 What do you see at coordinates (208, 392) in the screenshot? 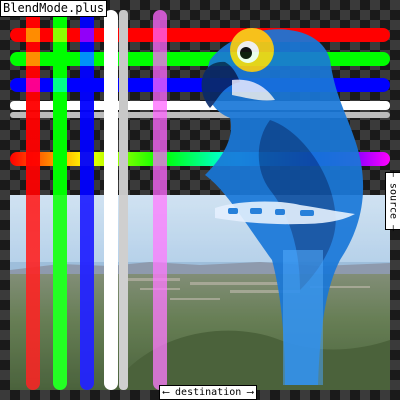
I see `destination-axis-label: ⟵ destination ⟶` at bounding box center [208, 392].